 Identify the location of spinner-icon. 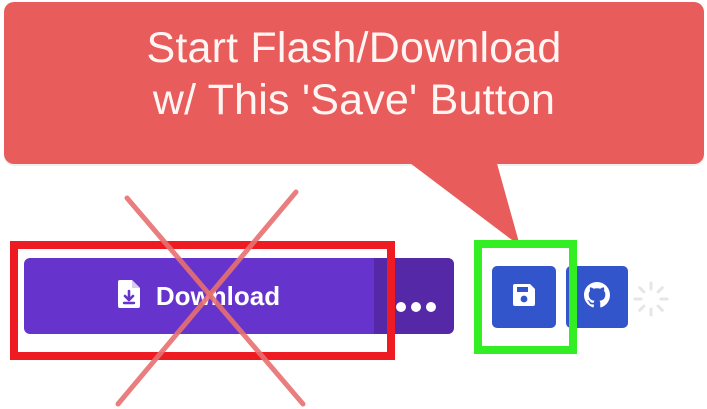
(651, 299).